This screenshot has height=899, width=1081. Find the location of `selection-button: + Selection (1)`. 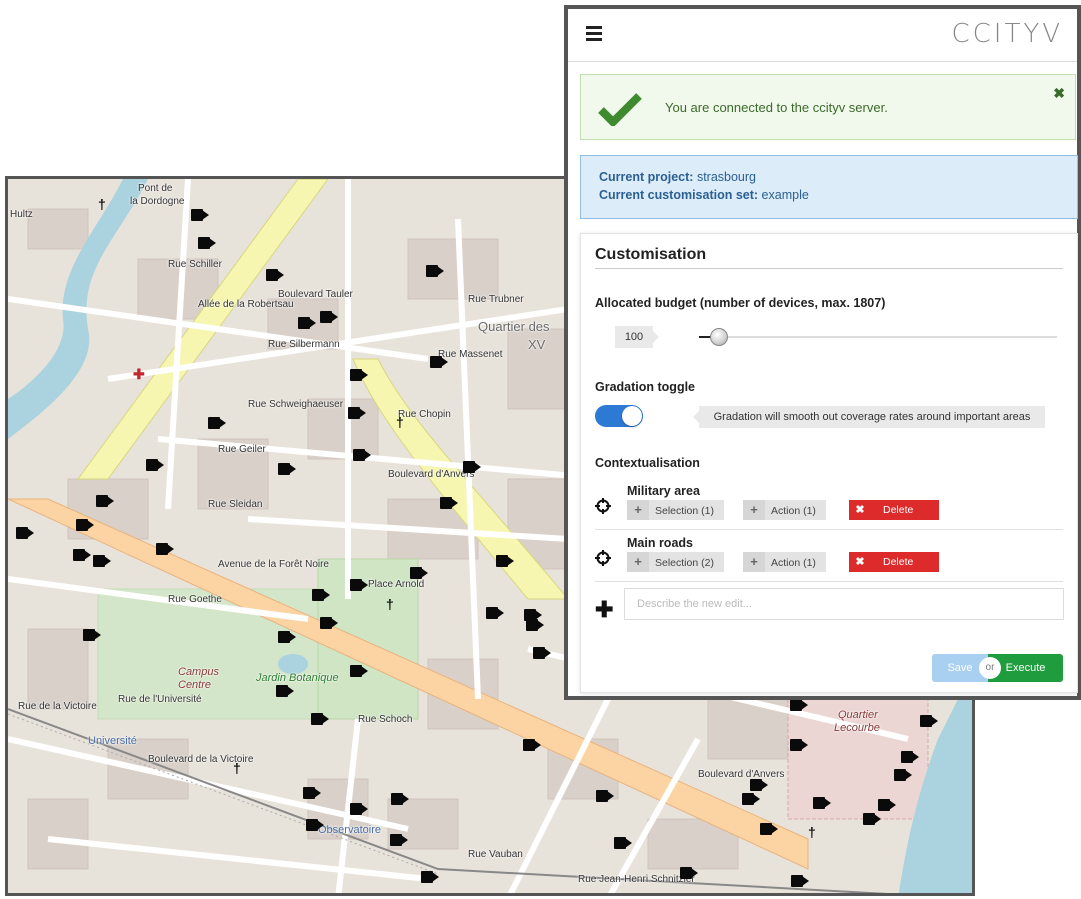

selection-button: + Selection (1) is located at coordinates (675, 510).